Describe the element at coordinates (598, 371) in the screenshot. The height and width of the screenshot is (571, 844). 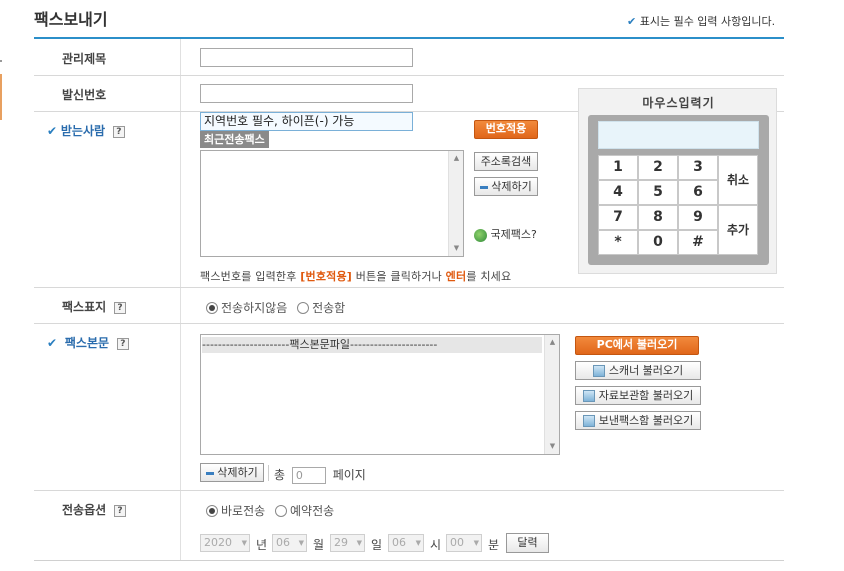
I see `scanner-icon` at that location.